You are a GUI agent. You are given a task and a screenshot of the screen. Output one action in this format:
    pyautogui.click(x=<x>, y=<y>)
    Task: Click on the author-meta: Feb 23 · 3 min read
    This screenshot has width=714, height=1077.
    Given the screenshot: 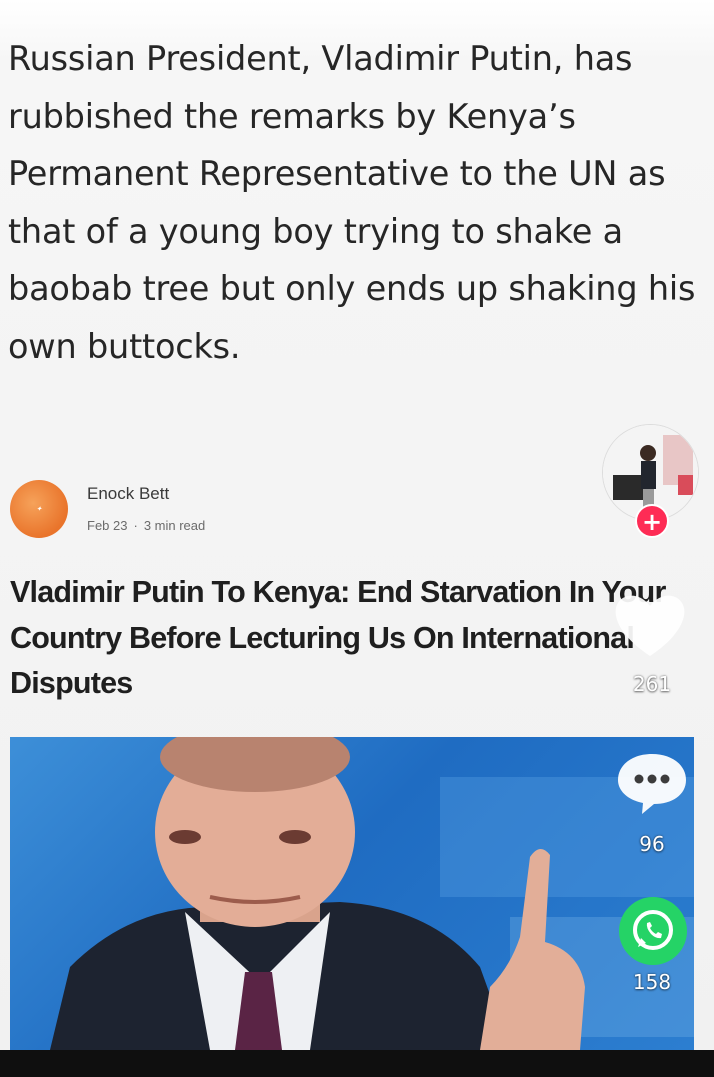 What is the action you would take?
    pyautogui.click(x=146, y=525)
    